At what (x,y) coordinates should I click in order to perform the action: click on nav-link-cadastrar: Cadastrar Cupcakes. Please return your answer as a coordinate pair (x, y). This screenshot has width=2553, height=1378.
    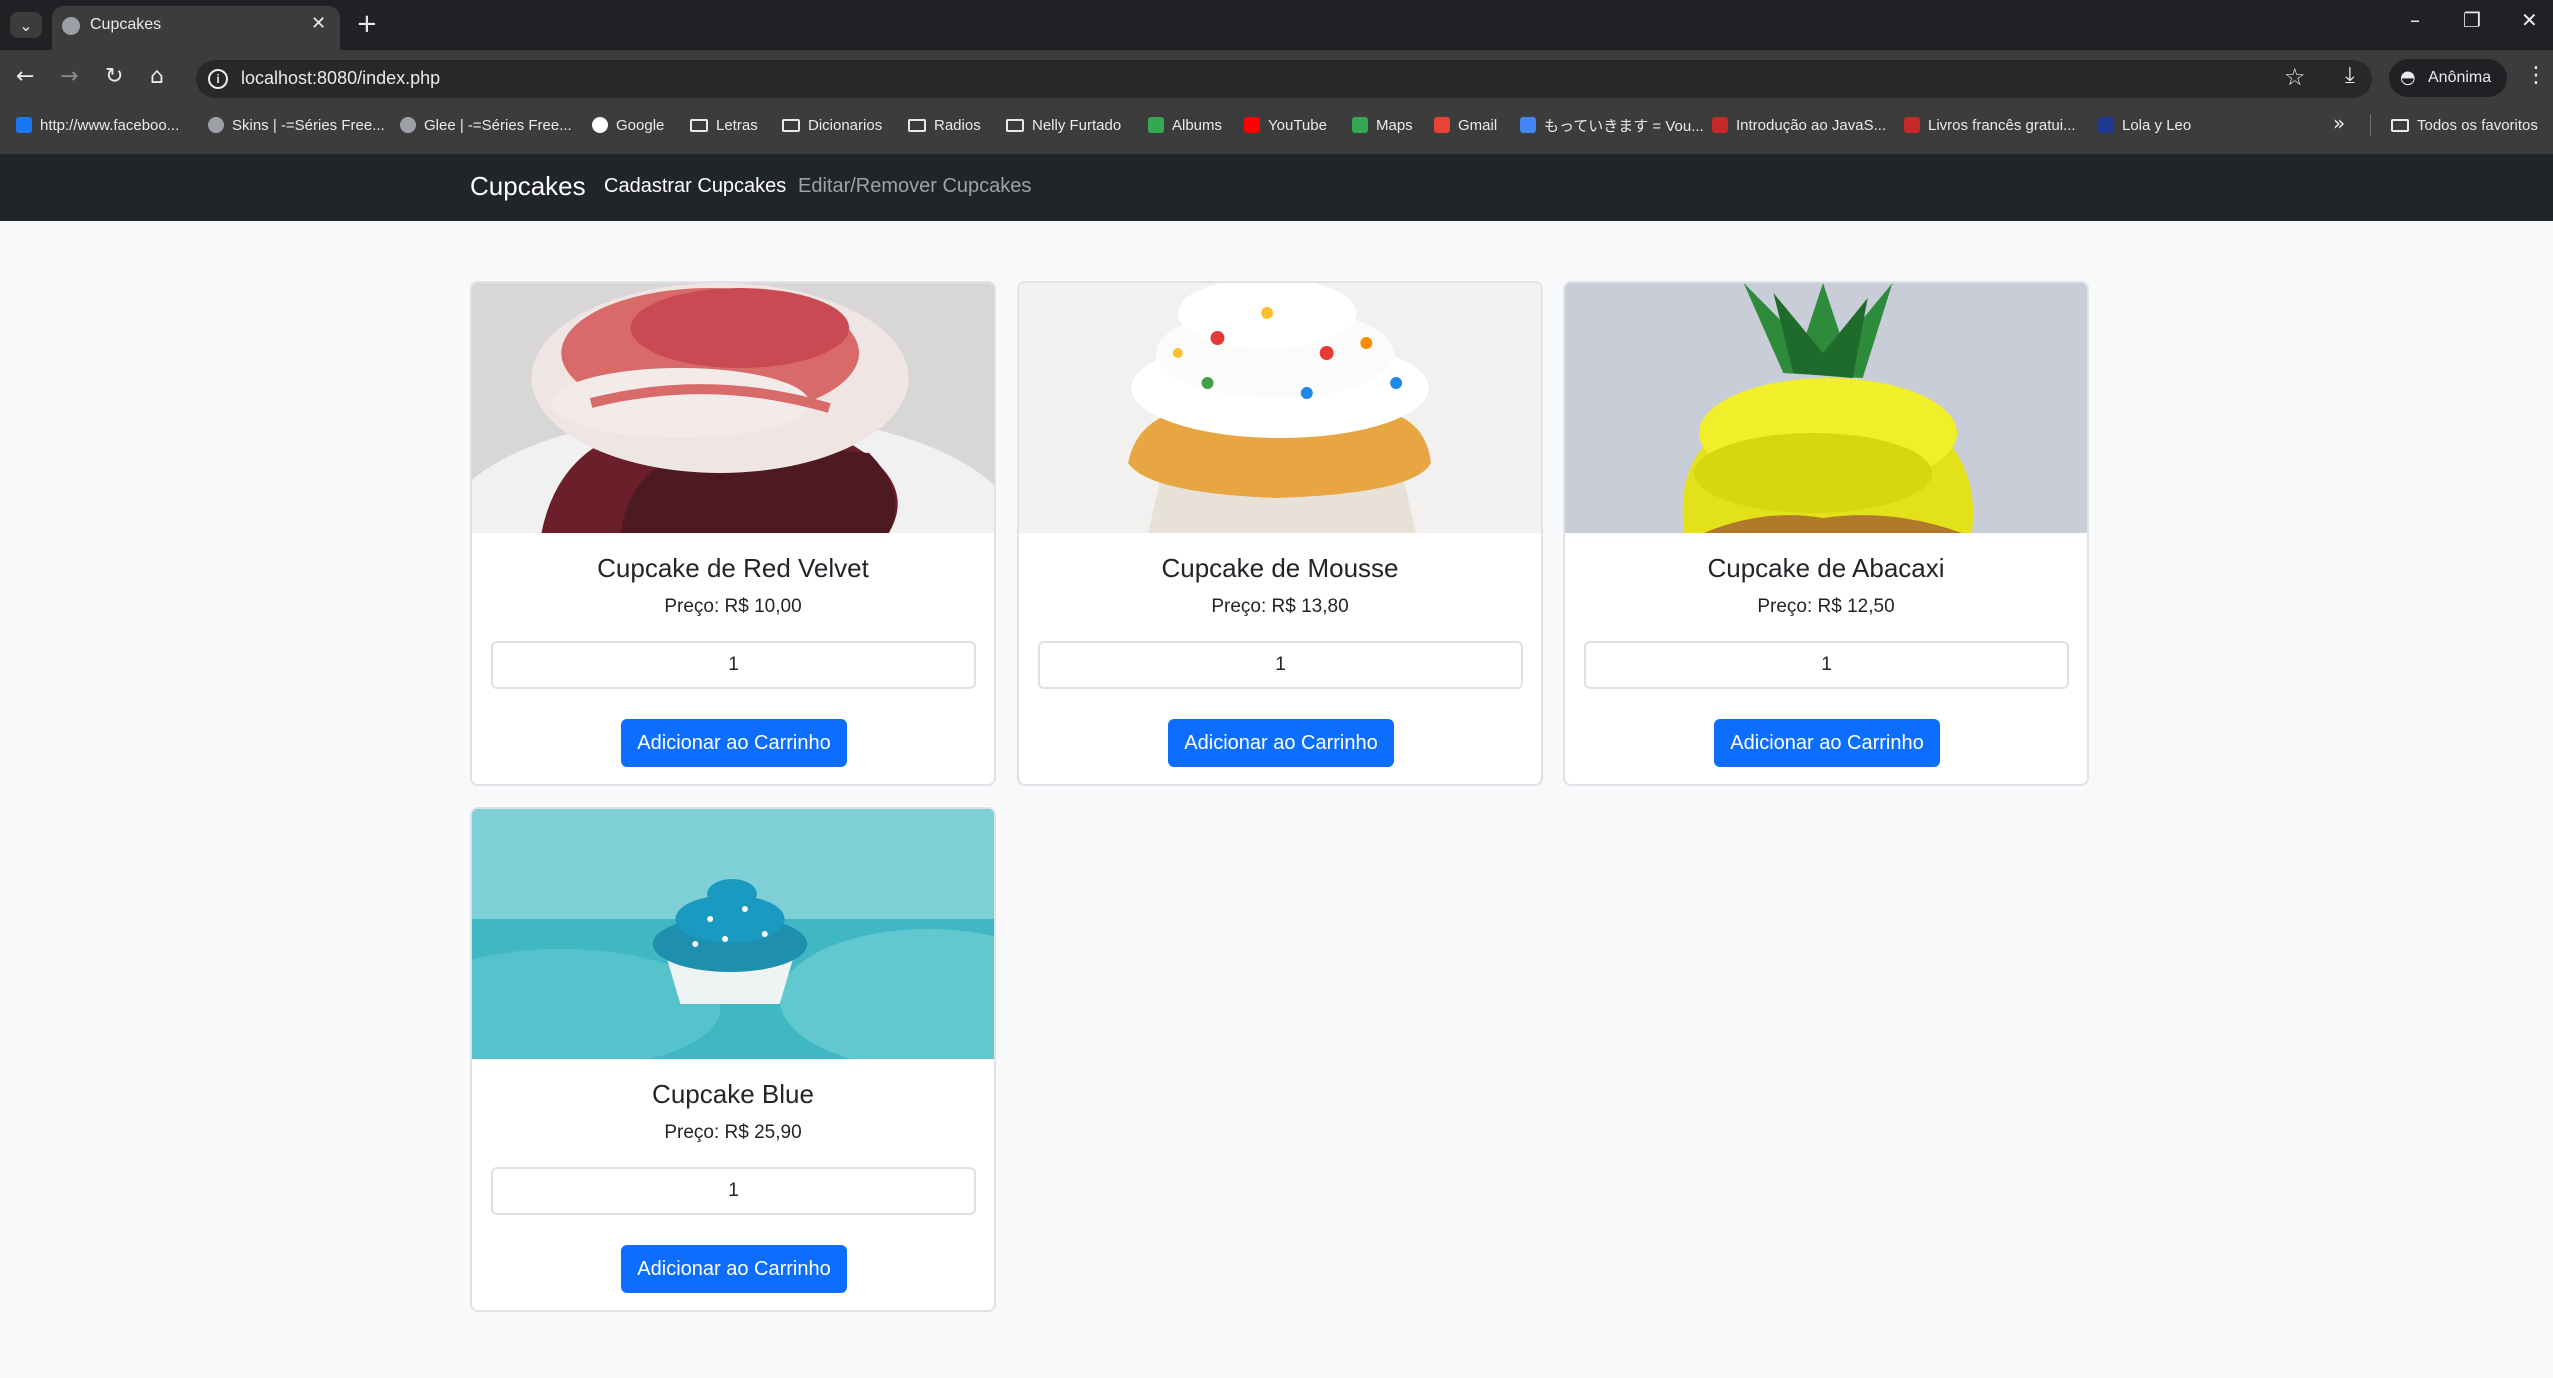
    Looking at the image, I should click on (695, 186).